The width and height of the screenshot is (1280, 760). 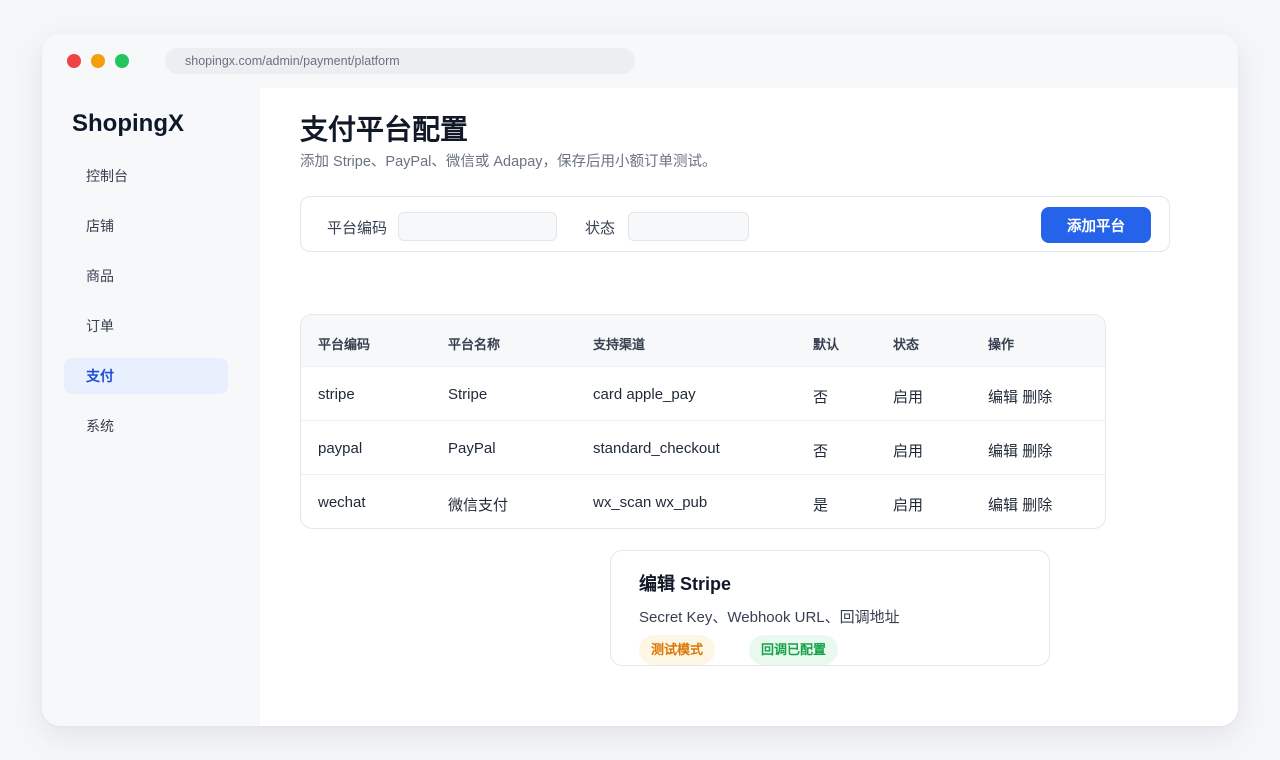 I want to click on platform-code-input, so click(x=477, y=226).